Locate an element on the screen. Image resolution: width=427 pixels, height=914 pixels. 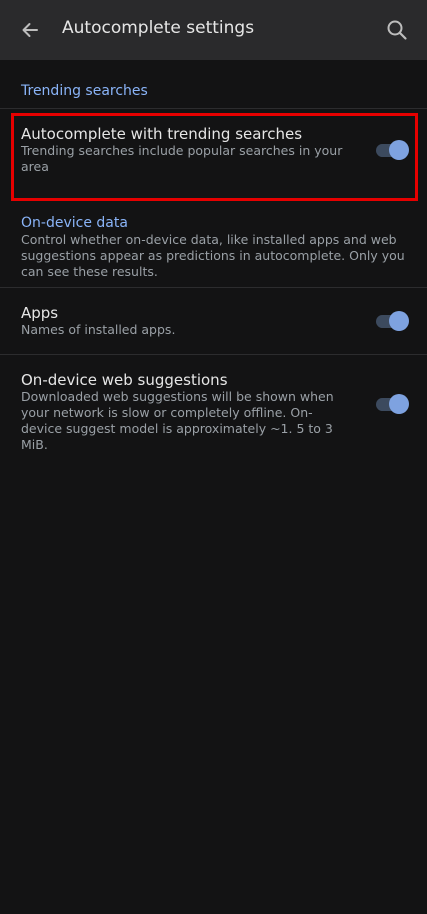
setting-description: Names of installed apps. is located at coordinates (98, 329).